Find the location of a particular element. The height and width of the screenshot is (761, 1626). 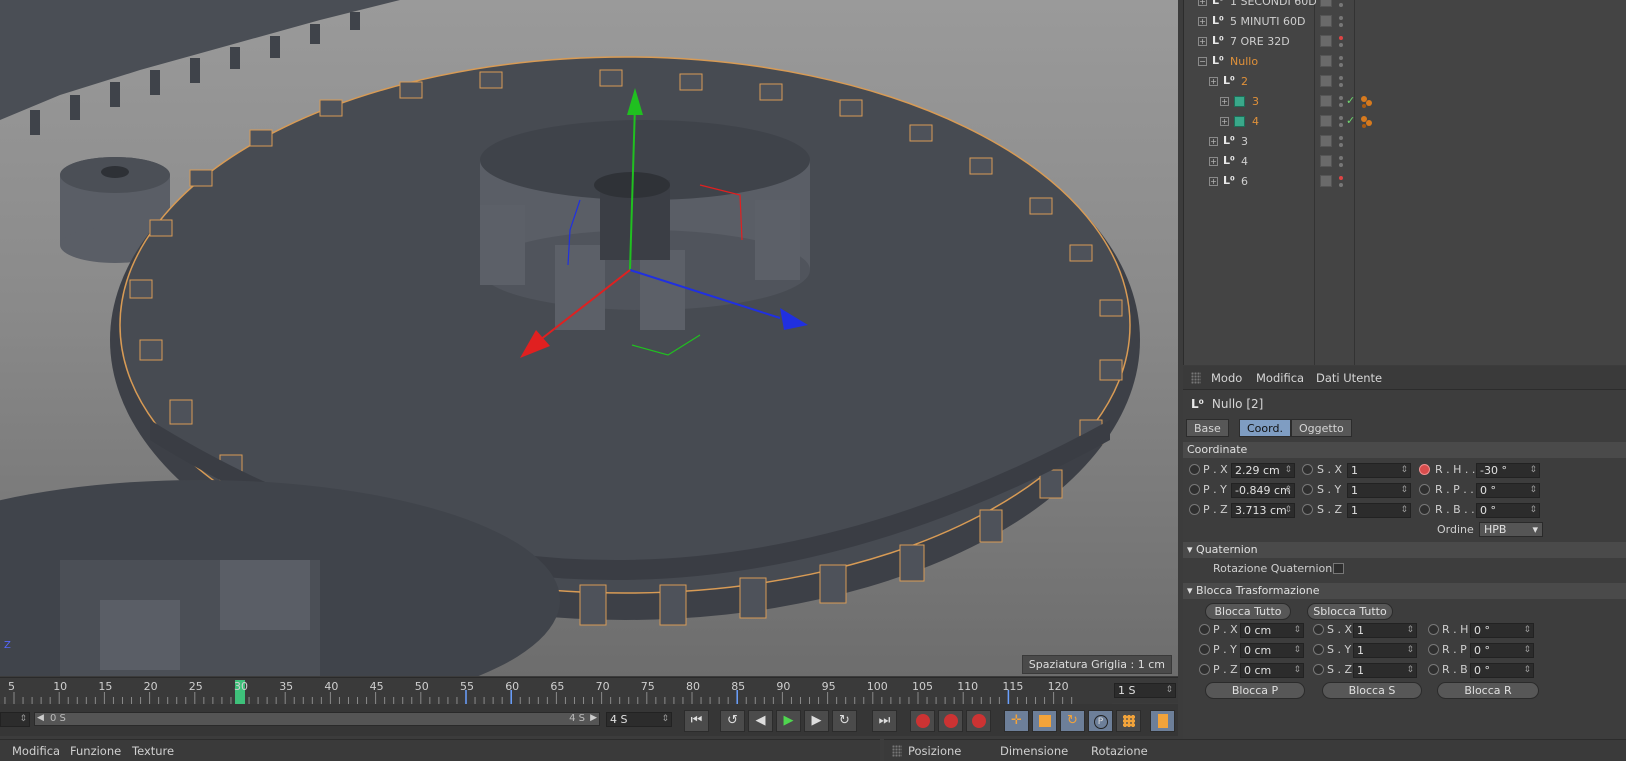

lock-rb-radio is located at coordinates (1433, 669).